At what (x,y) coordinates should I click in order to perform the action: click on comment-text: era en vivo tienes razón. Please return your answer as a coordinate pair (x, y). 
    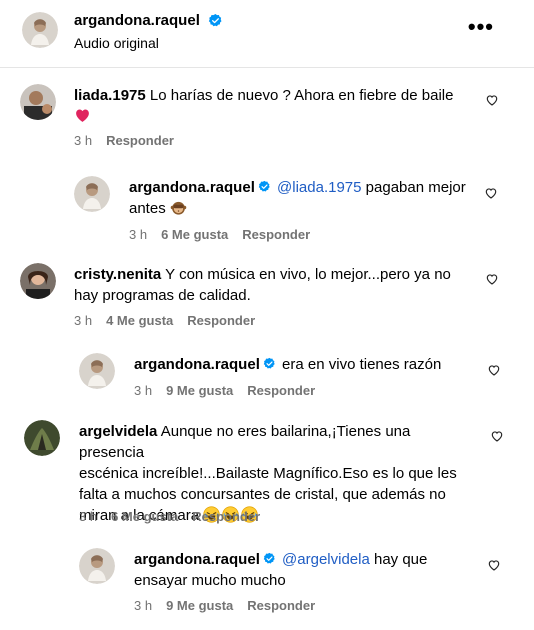
    Looking at the image, I should click on (362, 364).